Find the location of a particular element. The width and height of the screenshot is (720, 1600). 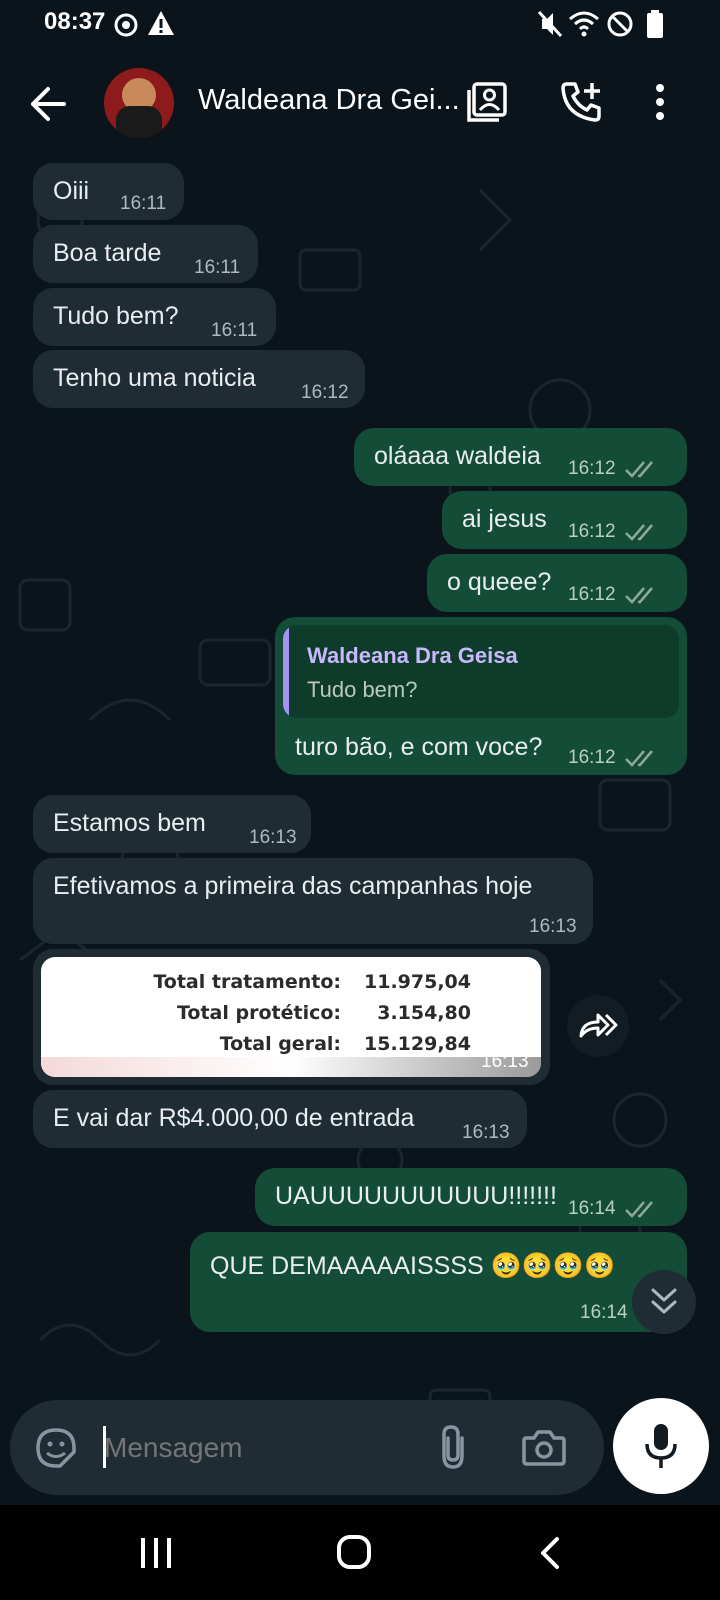

message-composer is located at coordinates (307, 1447).